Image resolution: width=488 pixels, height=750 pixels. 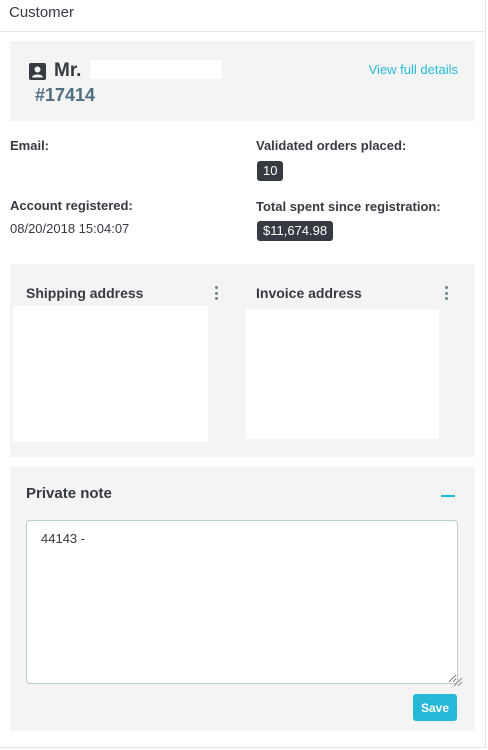 What do you see at coordinates (348, 206) in the screenshot?
I see `total-spent-label: Total spent since registration:` at bounding box center [348, 206].